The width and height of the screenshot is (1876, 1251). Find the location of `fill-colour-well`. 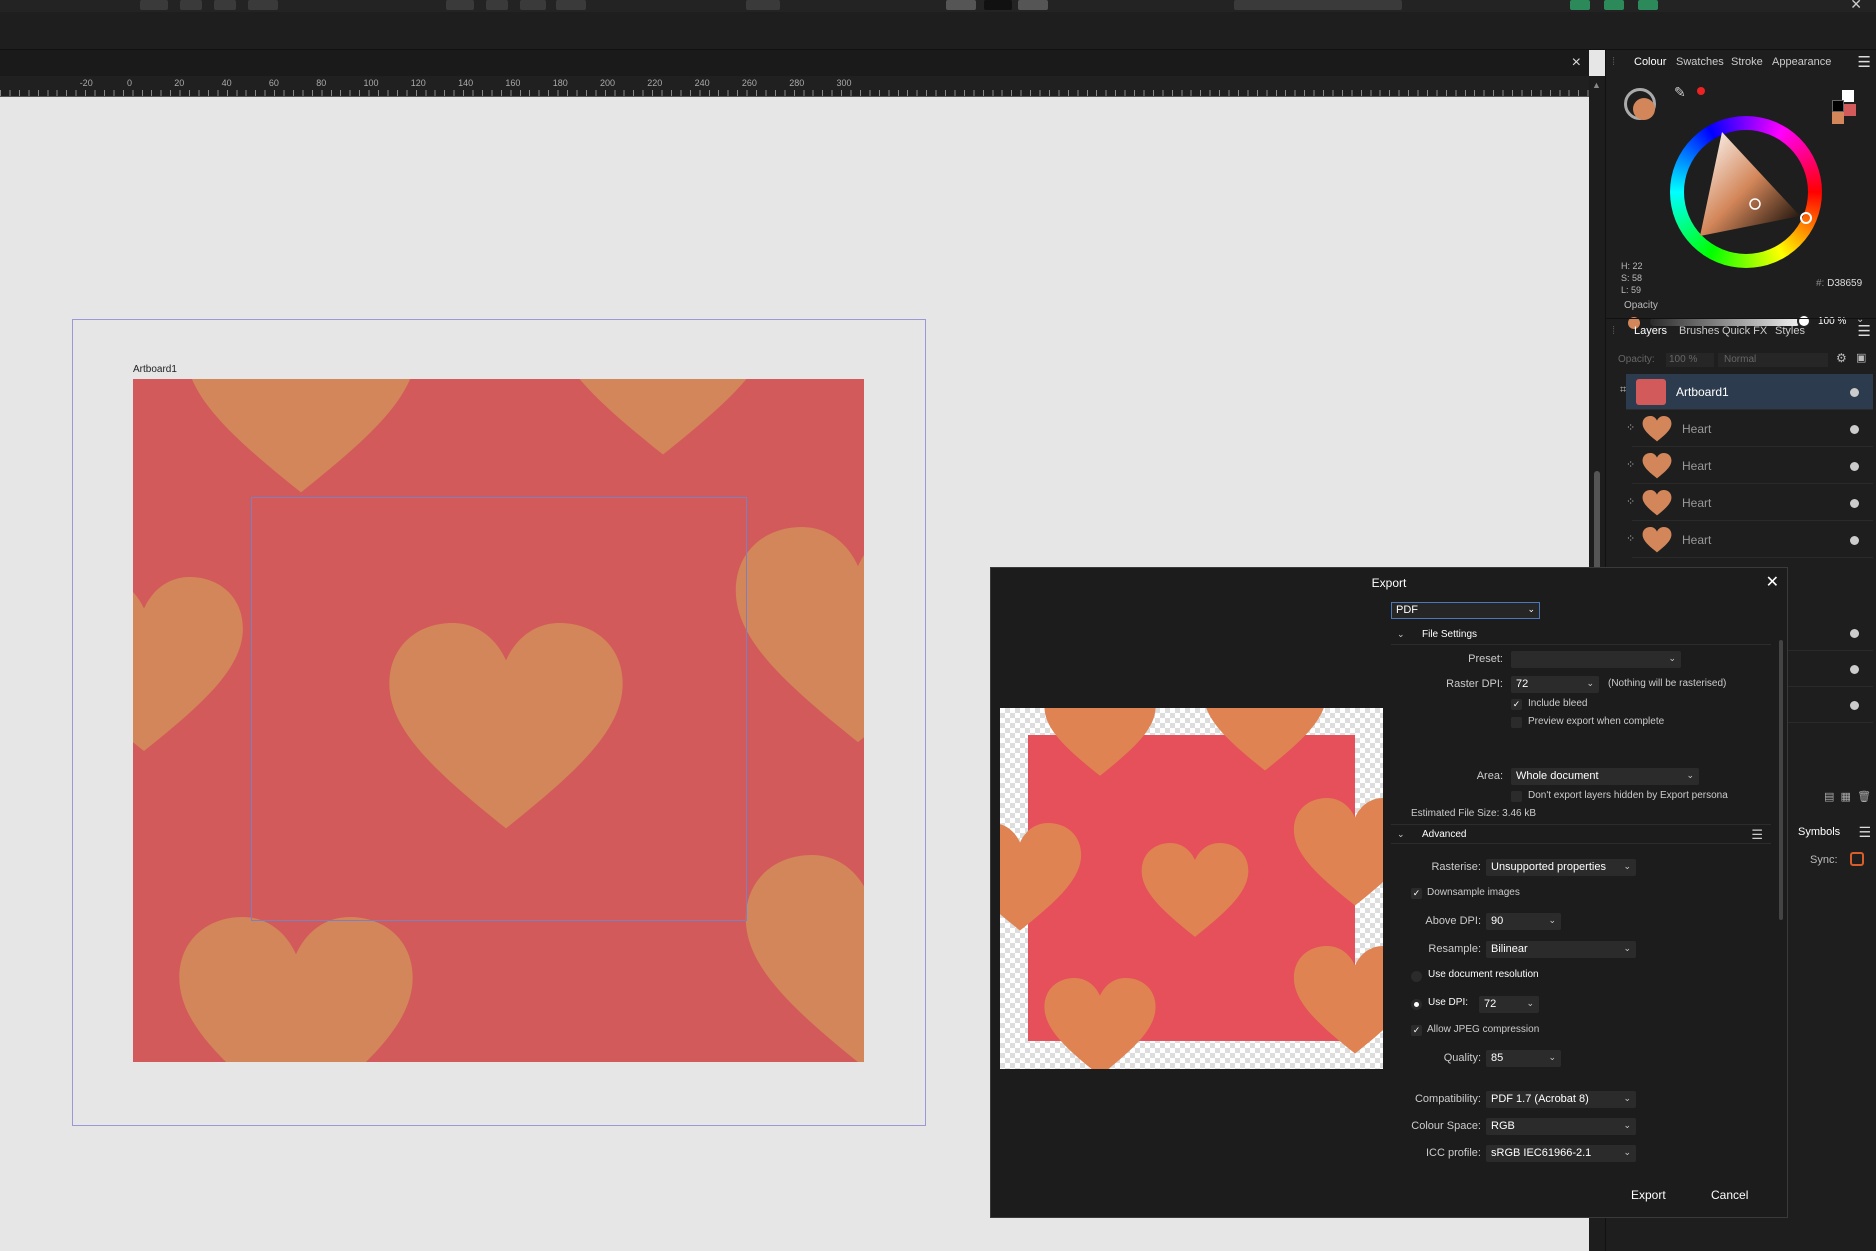

fill-colour-well is located at coordinates (1644, 109).